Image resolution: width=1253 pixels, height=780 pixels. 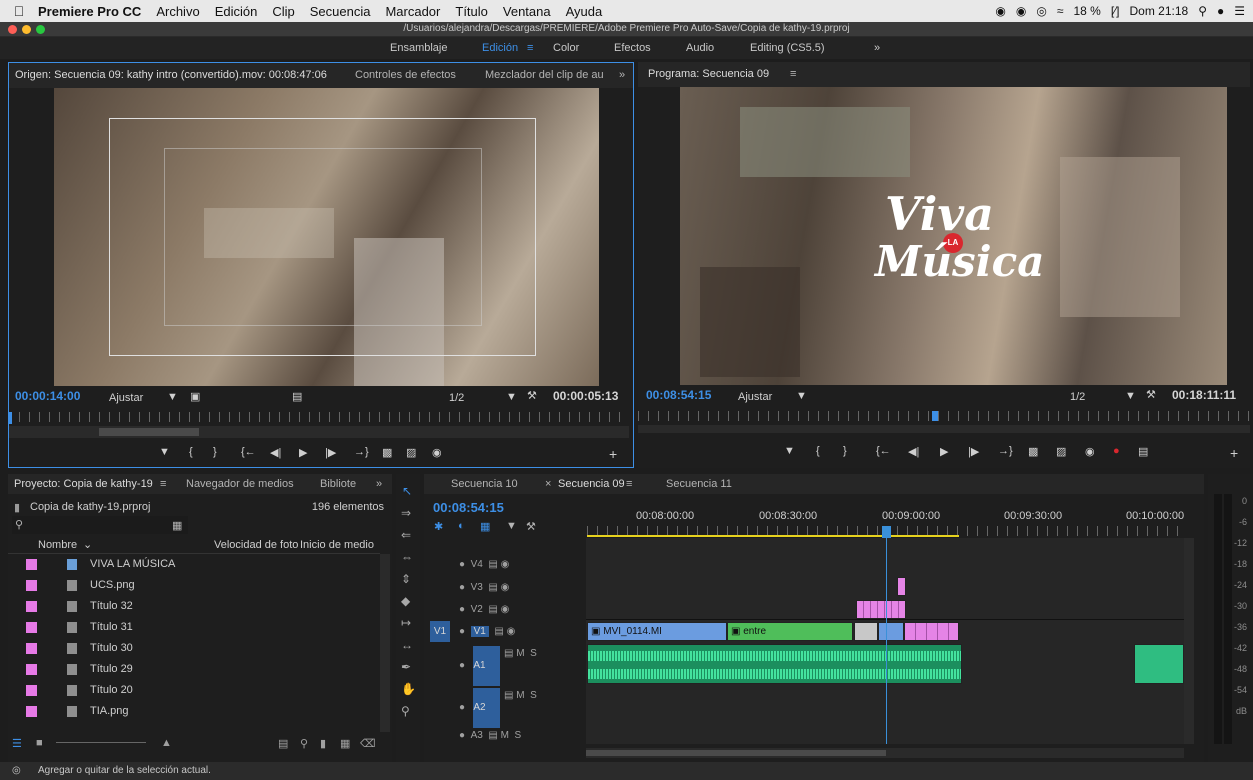 What do you see at coordinates (405, 601) in the screenshot?
I see `razor-icon: ◆` at bounding box center [405, 601].